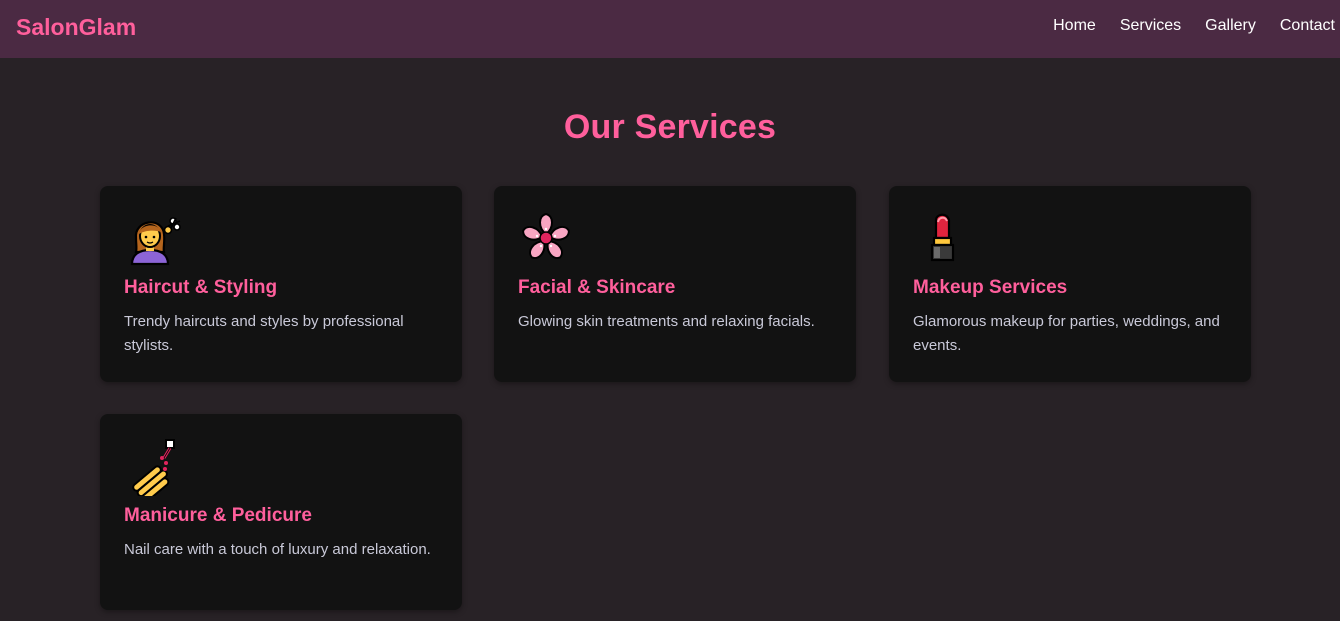  Describe the element at coordinates (154, 469) in the screenshot. I see `nail-polish-icon` at that location.